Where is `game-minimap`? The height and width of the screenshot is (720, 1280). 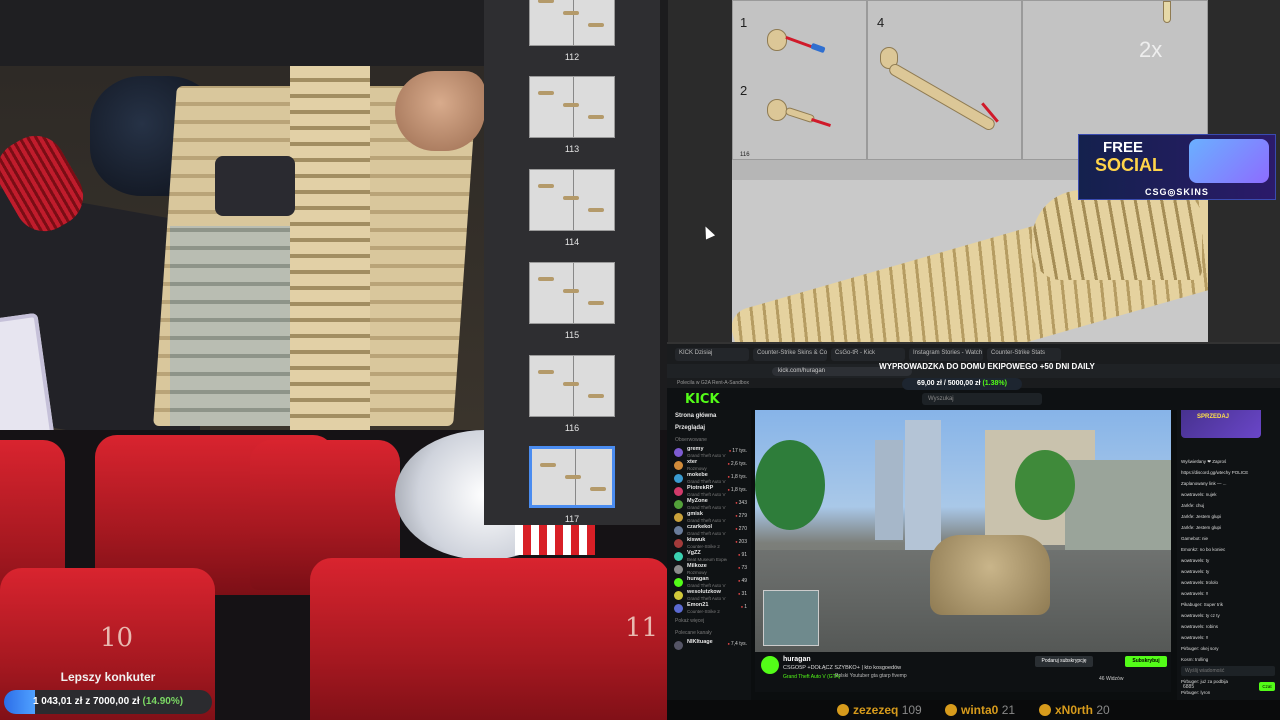
game-minimap is located at coordinates (791, 618).